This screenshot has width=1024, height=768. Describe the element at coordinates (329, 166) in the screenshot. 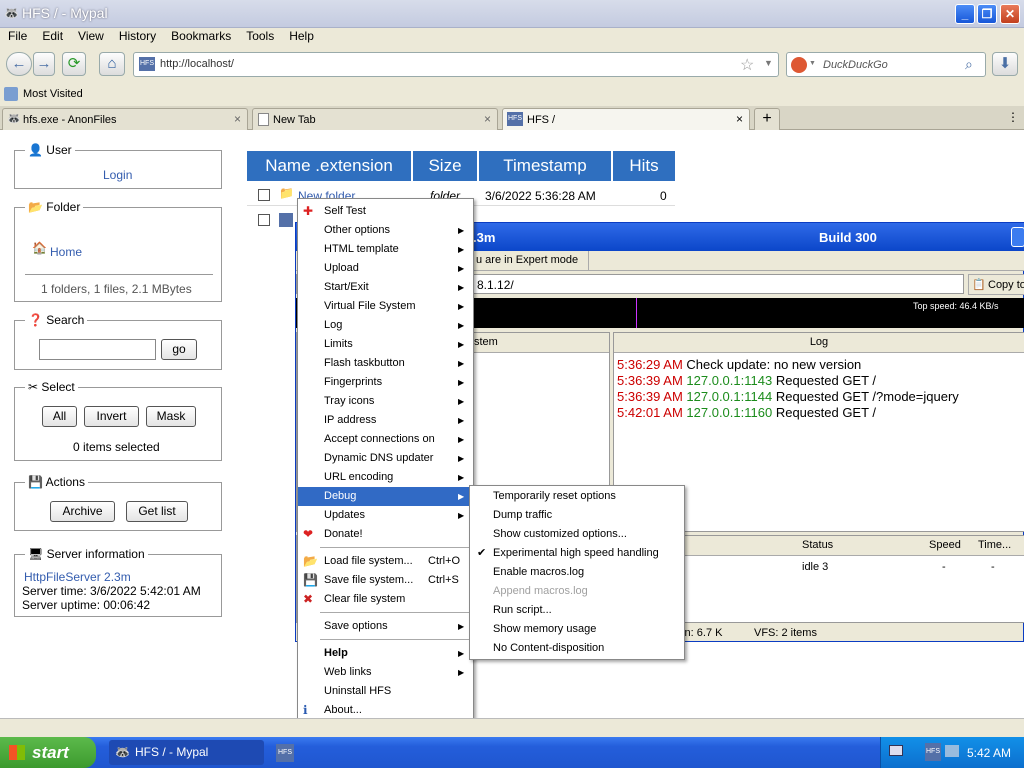

I see `column-header-name: Name .extension` at that location.